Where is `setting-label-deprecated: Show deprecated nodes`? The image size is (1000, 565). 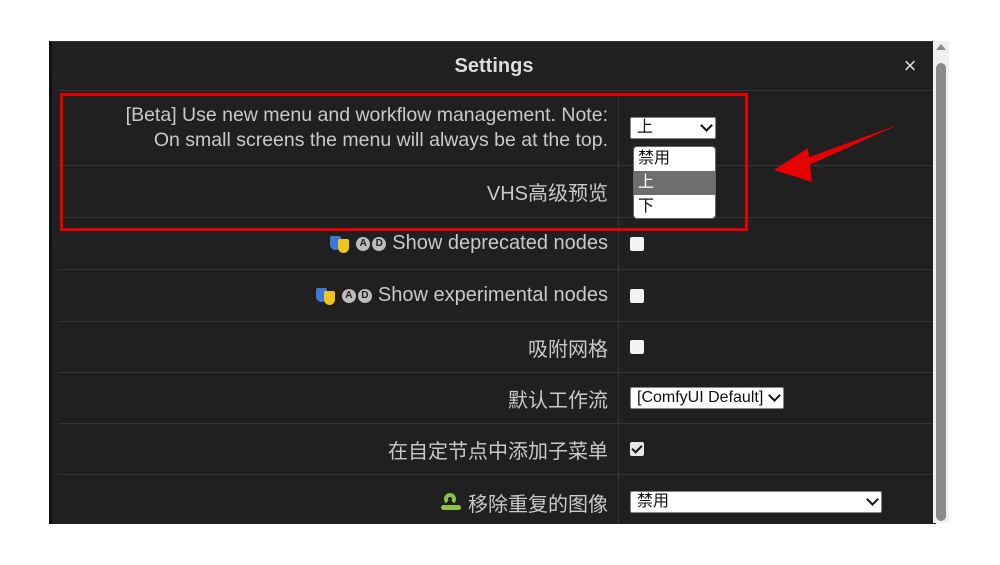
setting-label-deprecated: Show deprecated nodes is located at coordinates (500, 243).